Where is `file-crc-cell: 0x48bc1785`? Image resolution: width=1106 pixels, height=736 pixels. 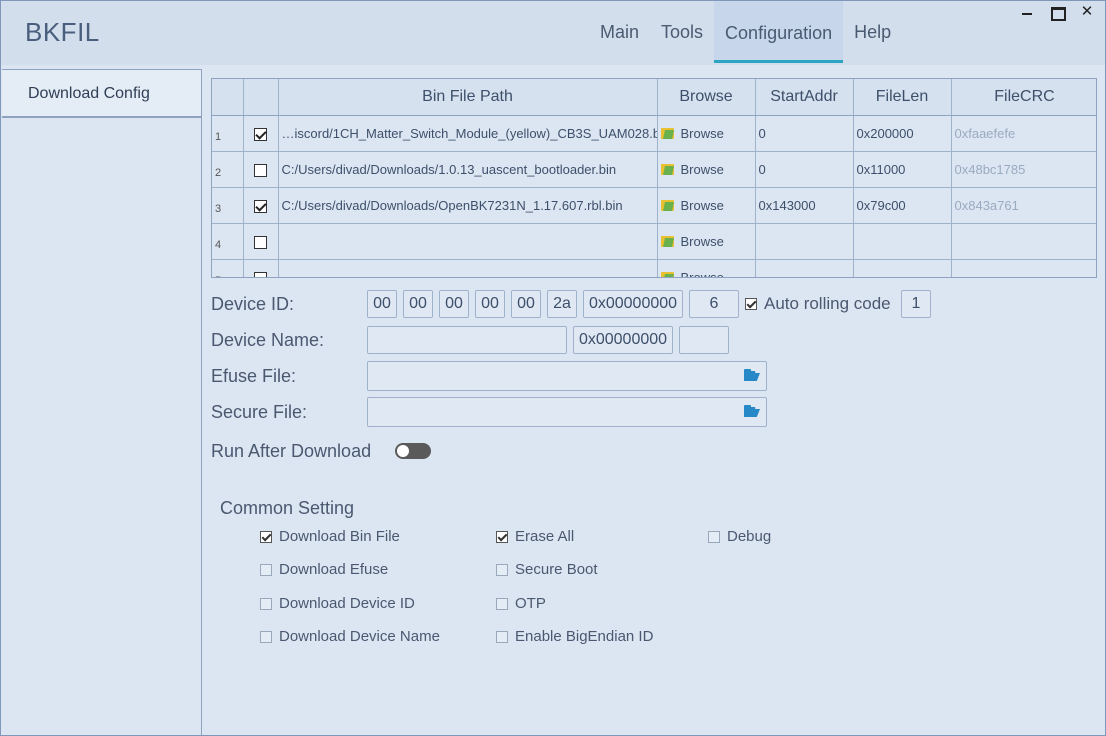
file-crc-cell: 0x48bc1785 is located at coordinates (1023, 169).